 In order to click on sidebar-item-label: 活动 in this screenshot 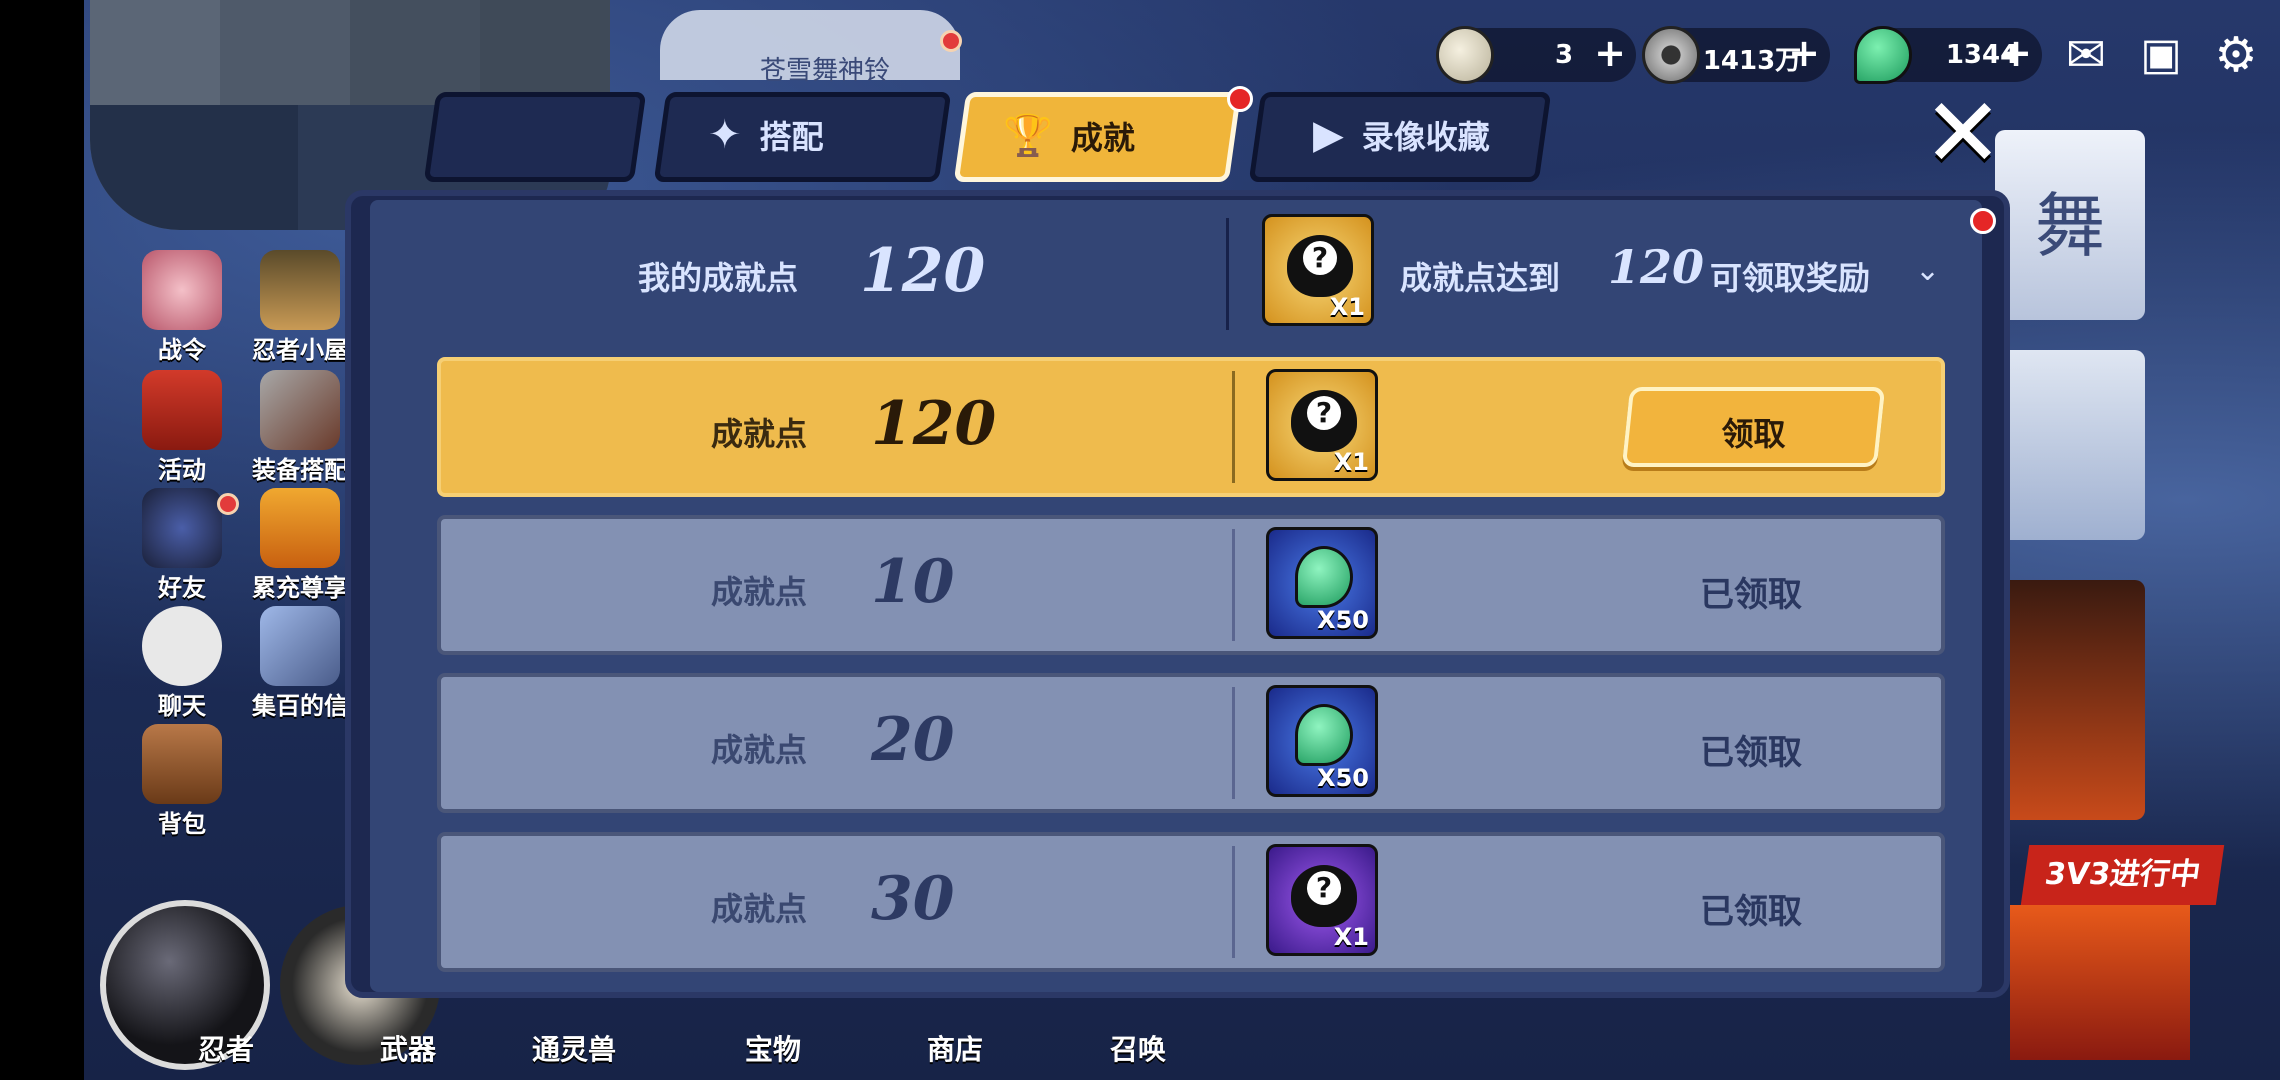, I will do `click(182, 470)`.